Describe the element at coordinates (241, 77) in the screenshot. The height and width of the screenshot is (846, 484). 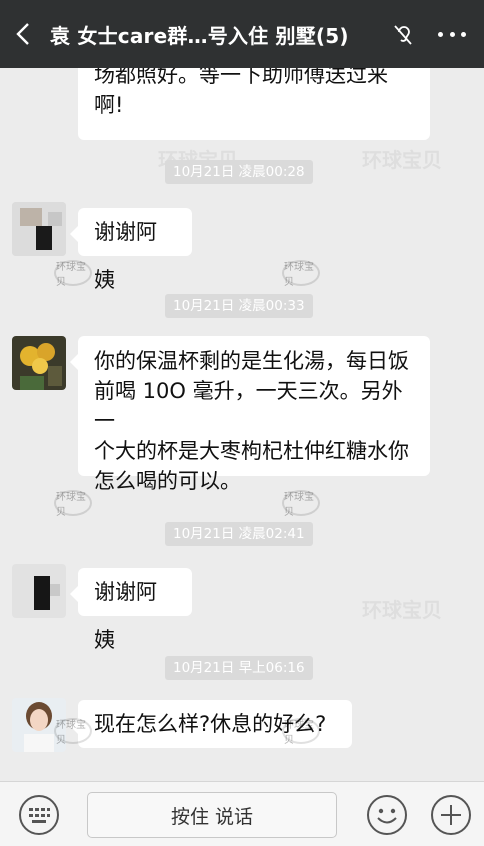
I see `message-line: 场都照好。等一下助师傅送过来` at that location.